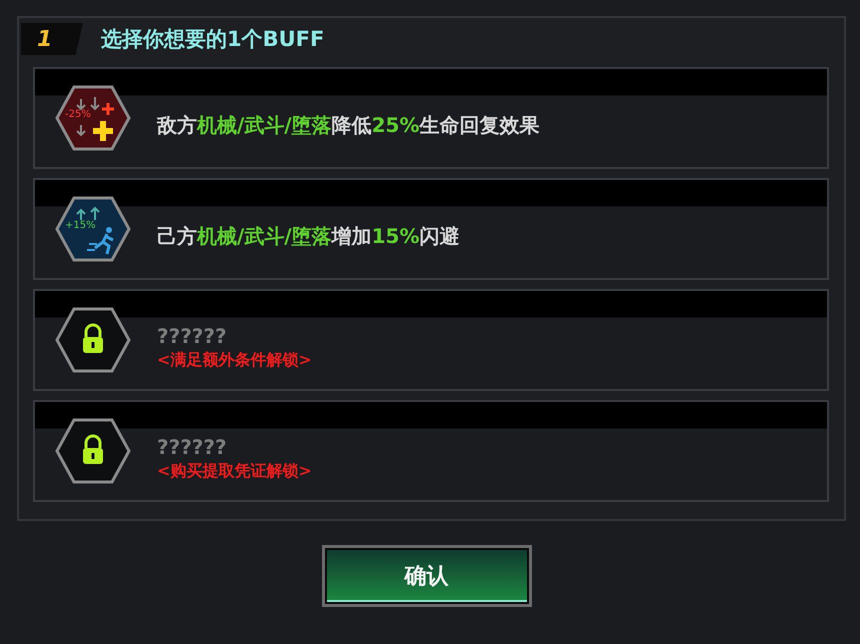  Describe the element at coordinates (234, 360) in the screenshot. I see `unlock-condition: <满足额外条件解锁>` at that location.